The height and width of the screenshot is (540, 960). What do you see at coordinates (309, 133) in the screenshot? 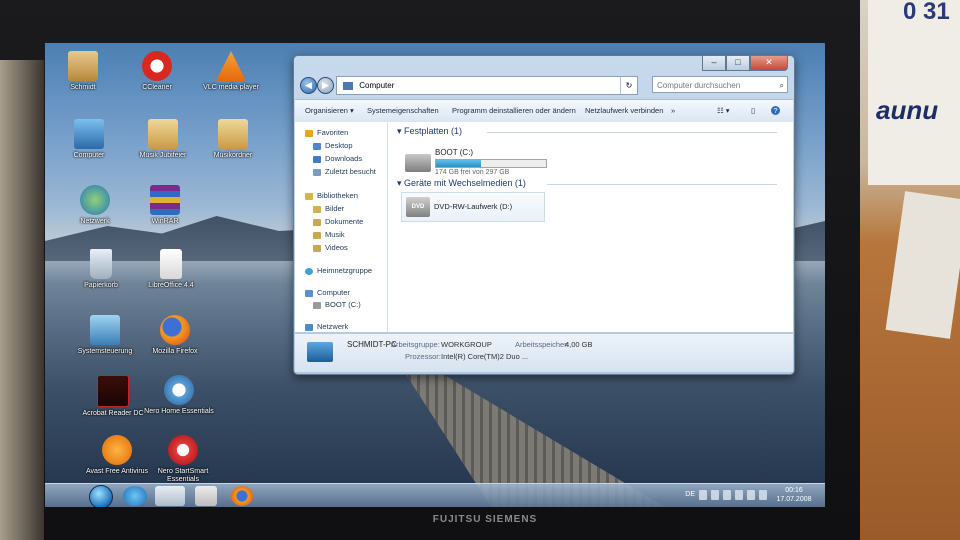
I see `star-icon` at bounding box center [309, 133].